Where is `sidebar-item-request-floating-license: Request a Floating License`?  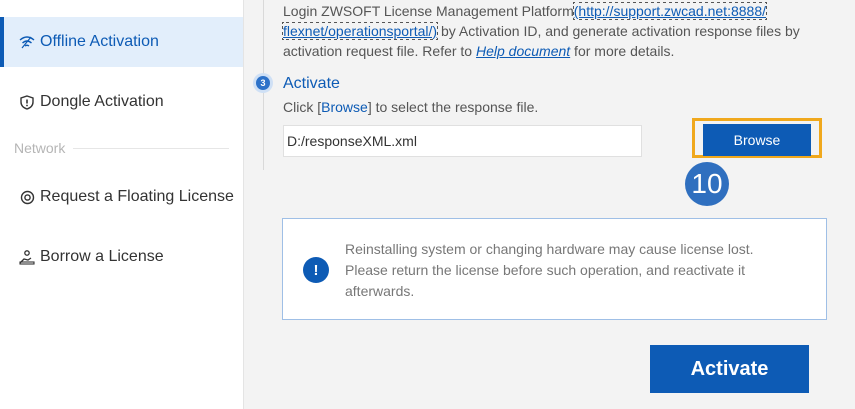
sidebar-item-request-floating-license: Request a Floating License is located at coordinates (121, 197).